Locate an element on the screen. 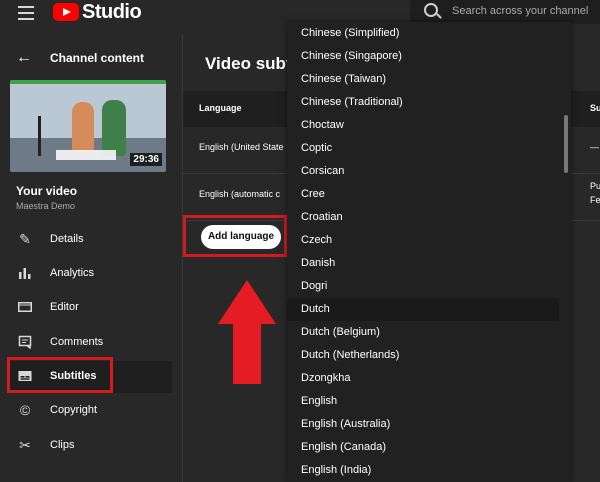 The height and width of the screenshot is (482, 600). youtube-studio-logo: Studio is located at coordinates (97, 11).